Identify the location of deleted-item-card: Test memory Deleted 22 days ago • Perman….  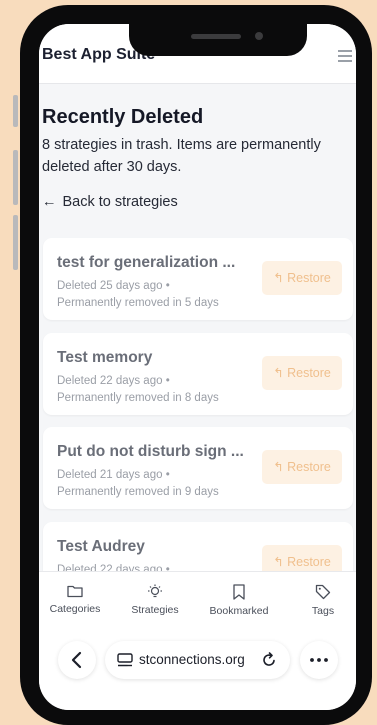
(198, 374).